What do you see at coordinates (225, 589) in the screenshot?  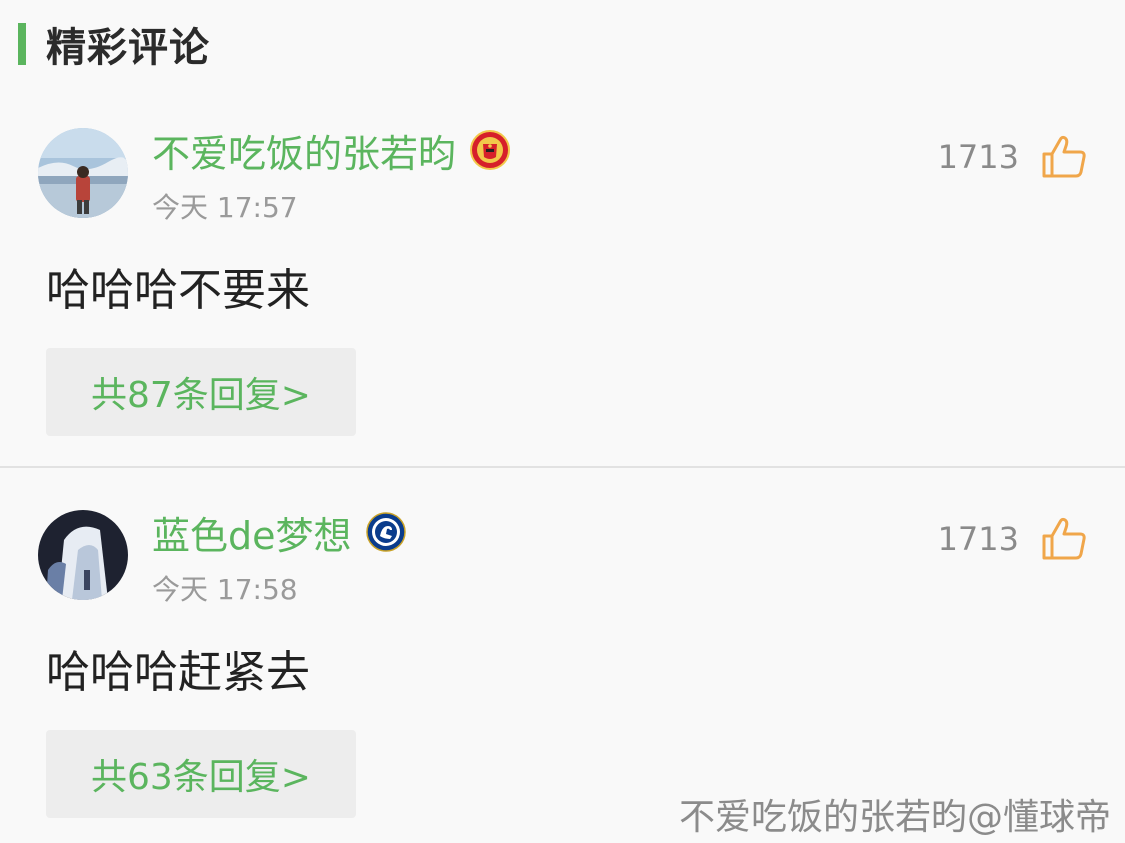 I see `comment-time: 今天 17:58` at bounding box center [225, 589].